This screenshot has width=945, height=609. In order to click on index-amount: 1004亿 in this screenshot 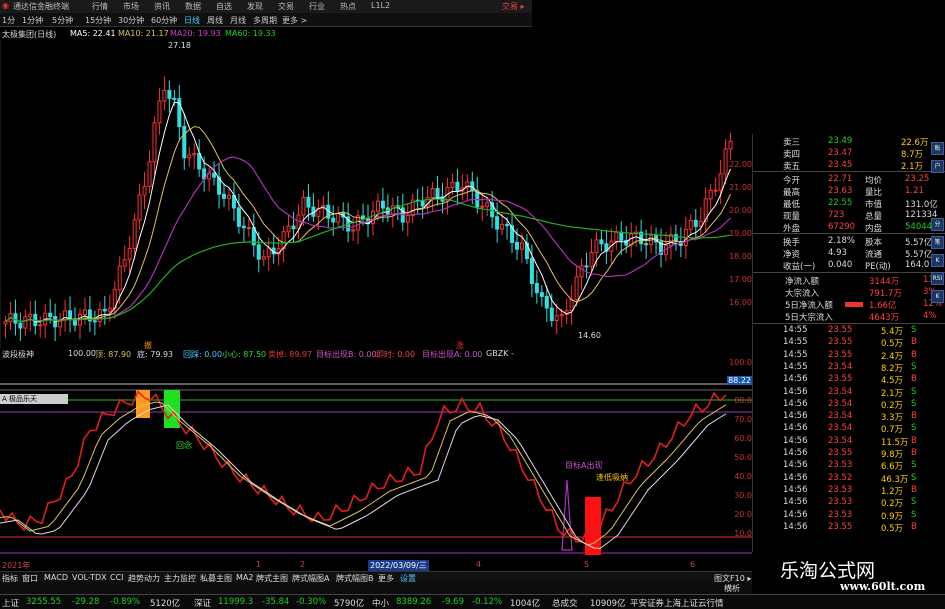, I will do `click(525, 604)`.